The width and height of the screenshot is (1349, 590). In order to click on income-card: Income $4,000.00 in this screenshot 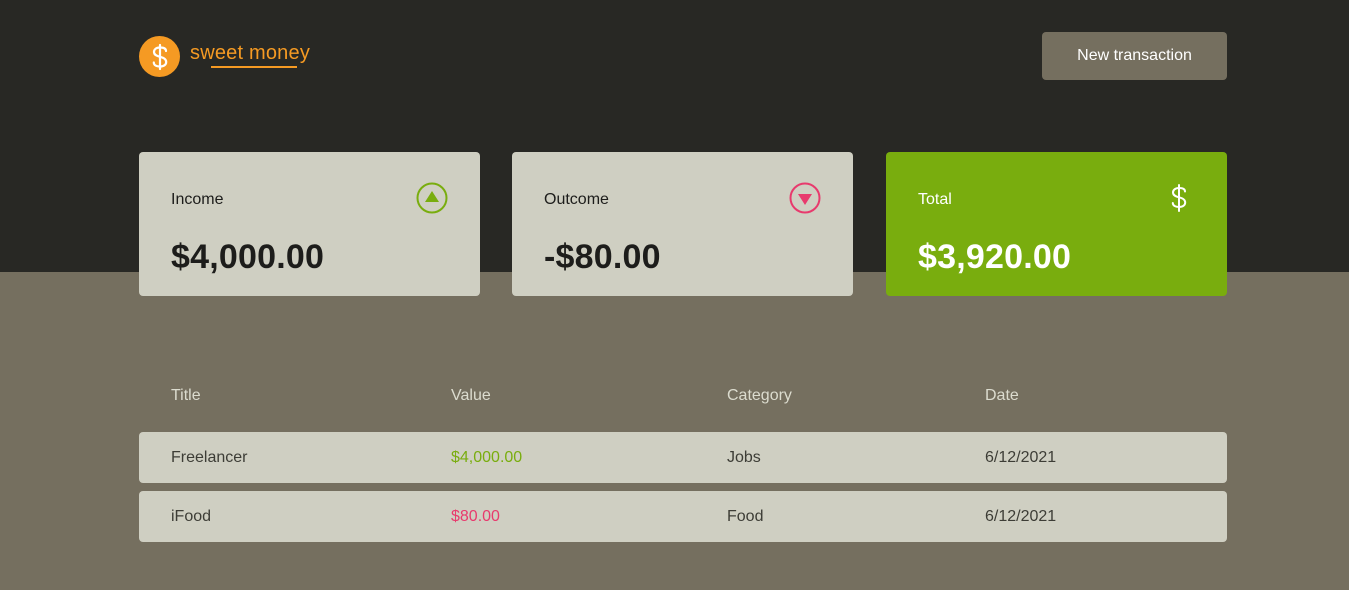, I will do `click(309, 224)`.